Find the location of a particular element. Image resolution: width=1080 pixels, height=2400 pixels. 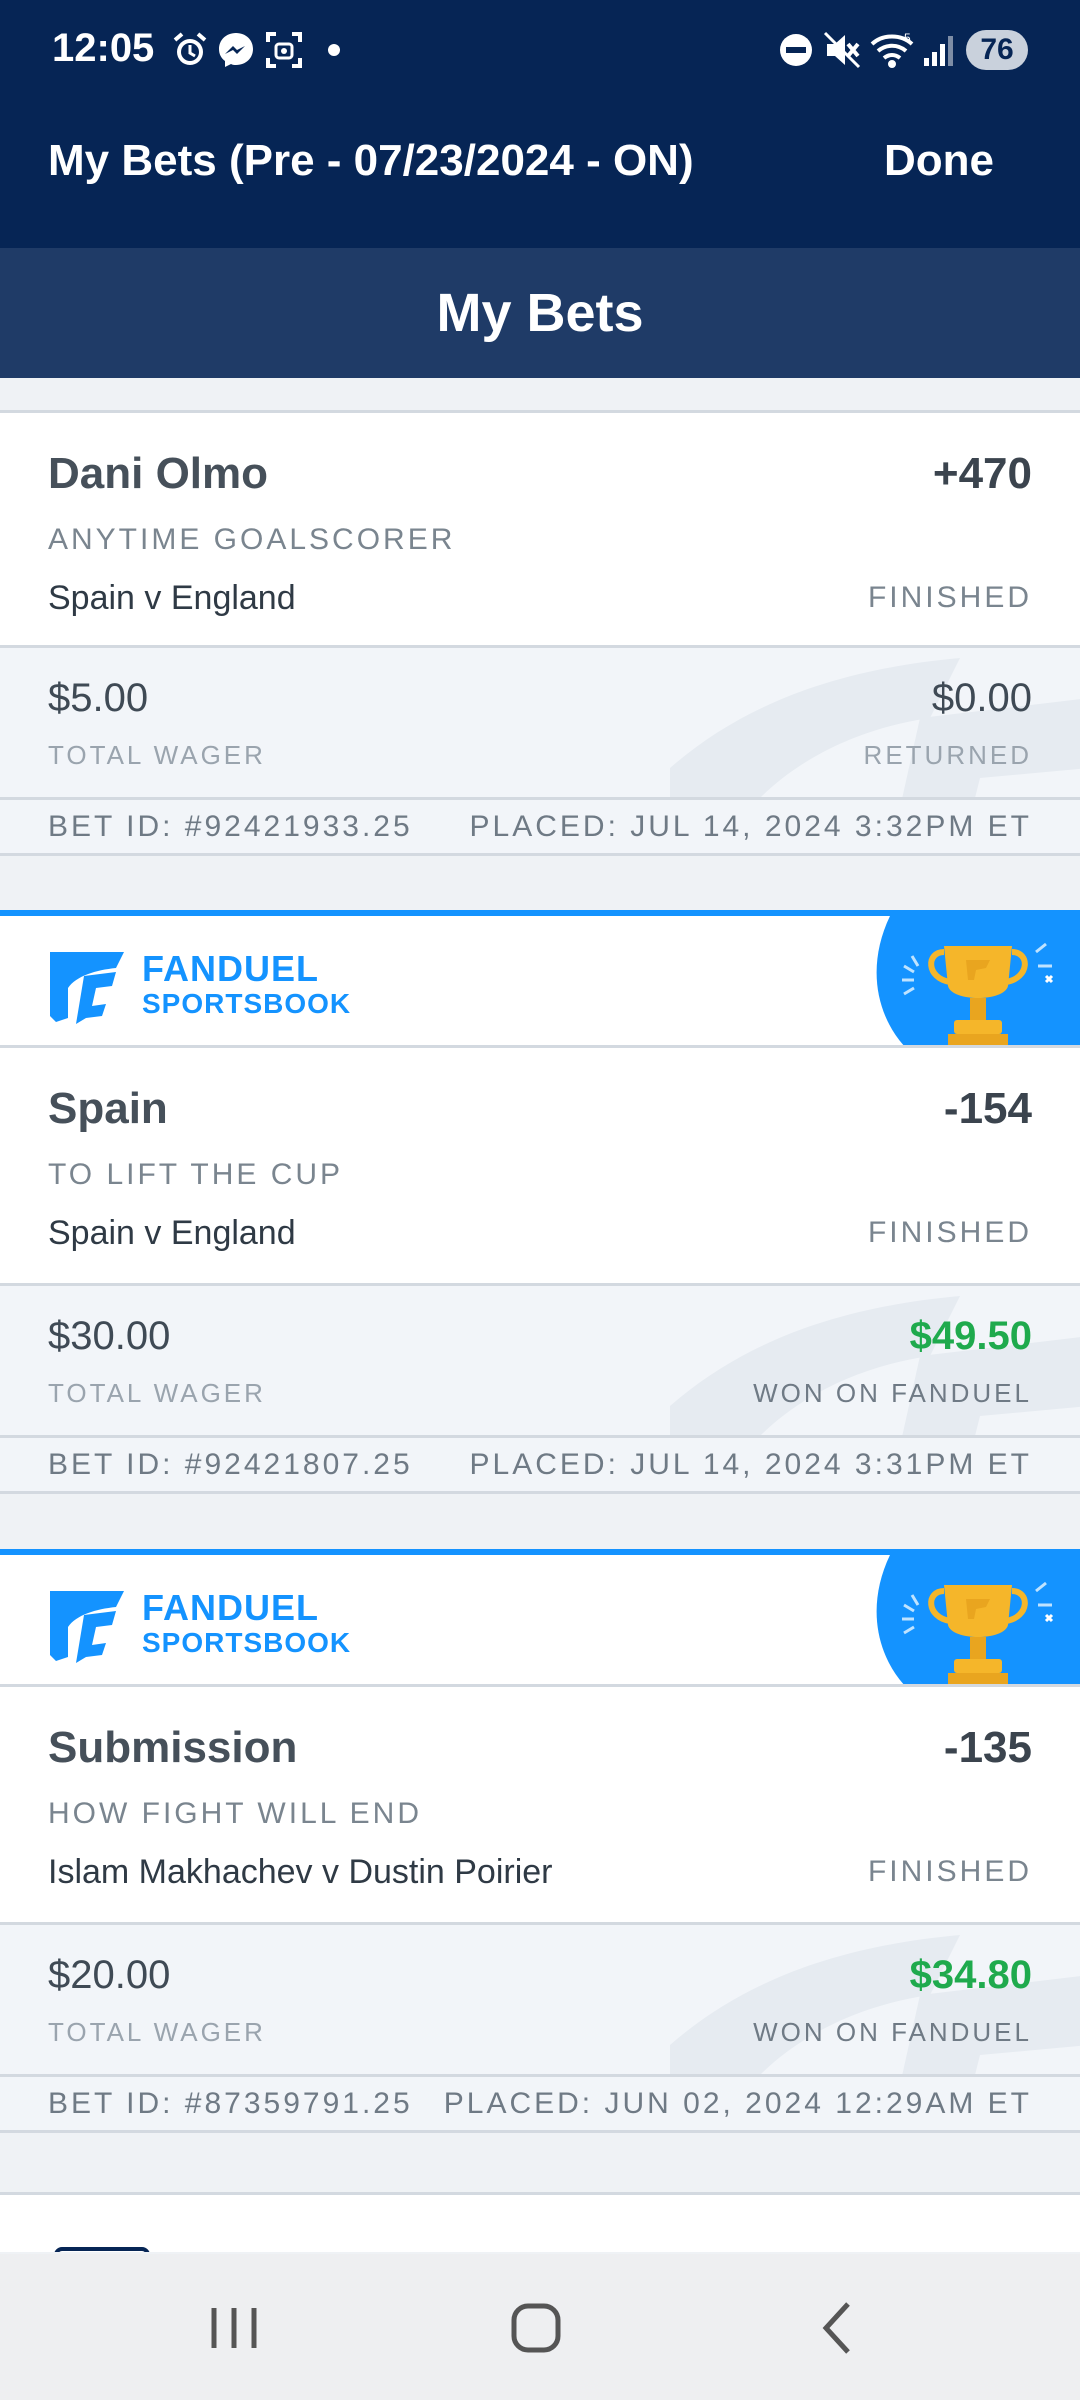

wager-row: $5.00 TOTAL WAGER $0.00 RETURNED is located at coordinates (540, 724).